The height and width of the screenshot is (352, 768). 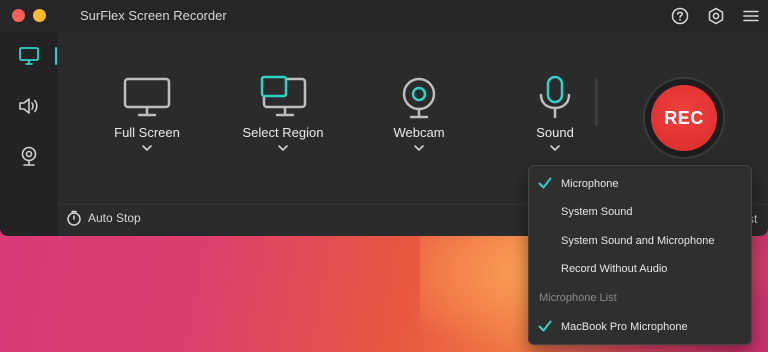 What do you see at coordinates (74, 218) in the screenshot?
I see `timer-icon` at bounding box center [74, 218].